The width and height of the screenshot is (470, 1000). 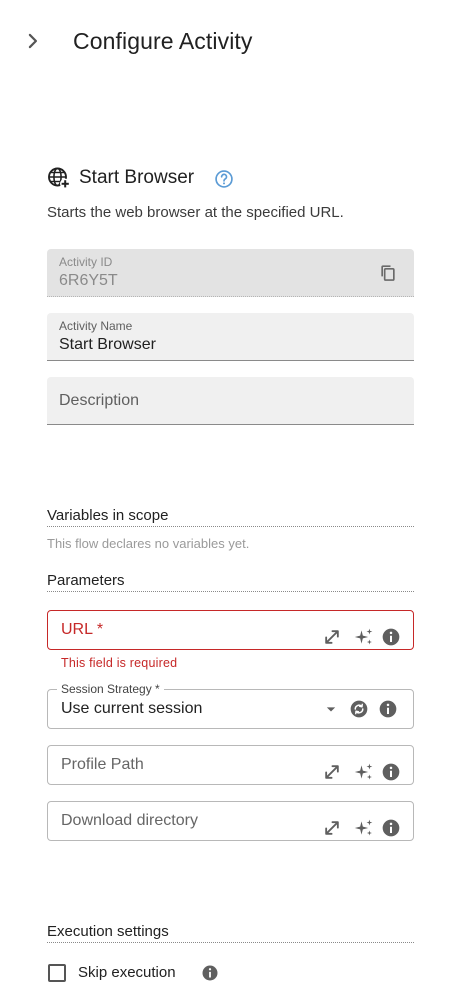 What do you see at coordinates (148, 543) in the screenshot?
I see `variables-note: This flow declares no variables yet.` at bounding box center [148, 543].